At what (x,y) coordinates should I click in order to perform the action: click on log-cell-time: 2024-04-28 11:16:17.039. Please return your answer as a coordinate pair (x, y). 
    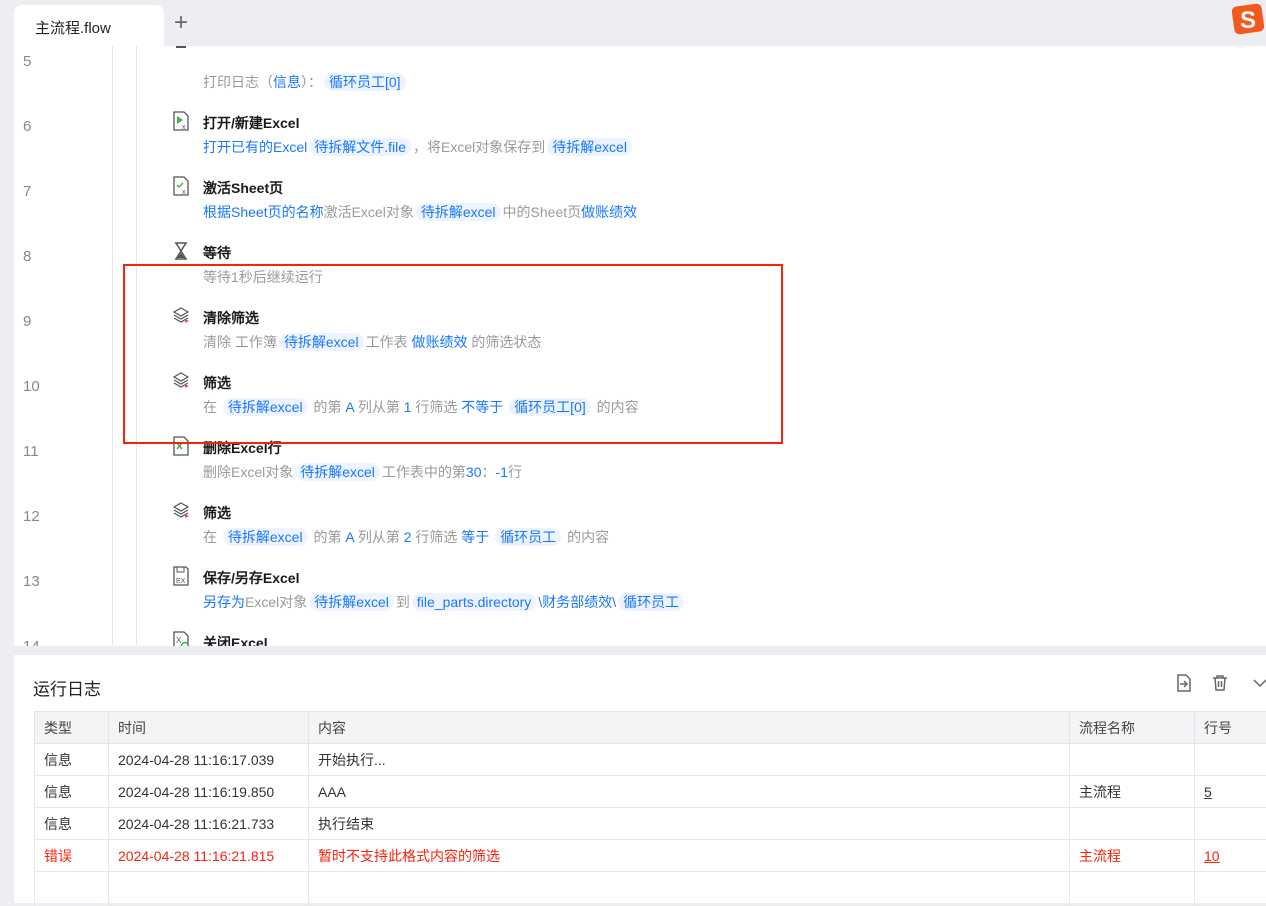
    Looking at the image, I should click on (209, 760).